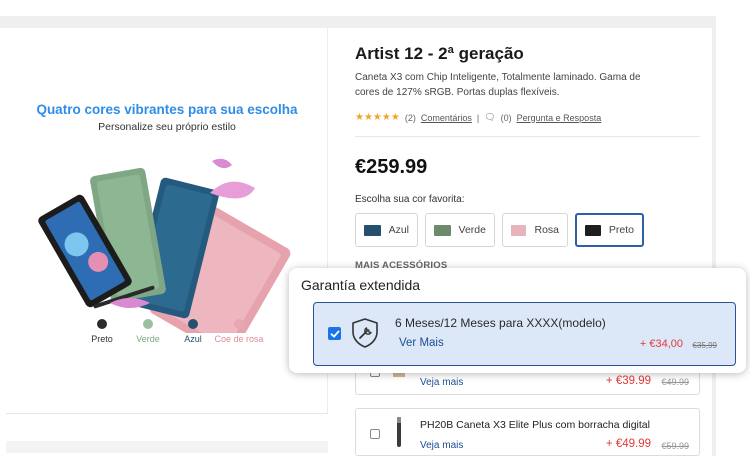 This screenshot has width=750, height=470. I want to click on color-option-verde: Verde, so click(460, 230).